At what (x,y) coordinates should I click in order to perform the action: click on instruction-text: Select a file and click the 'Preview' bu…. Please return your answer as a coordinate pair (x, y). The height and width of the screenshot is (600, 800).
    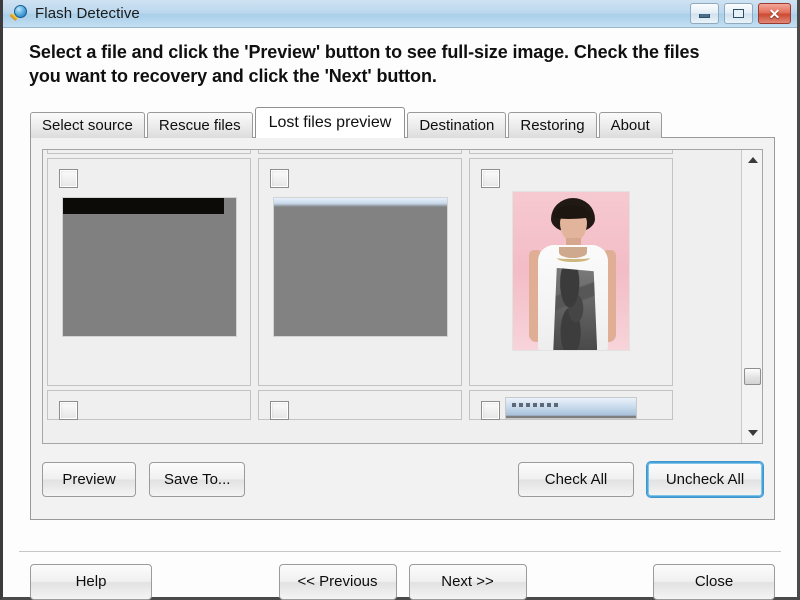
    Looking at the image, I should click on (400, 63).